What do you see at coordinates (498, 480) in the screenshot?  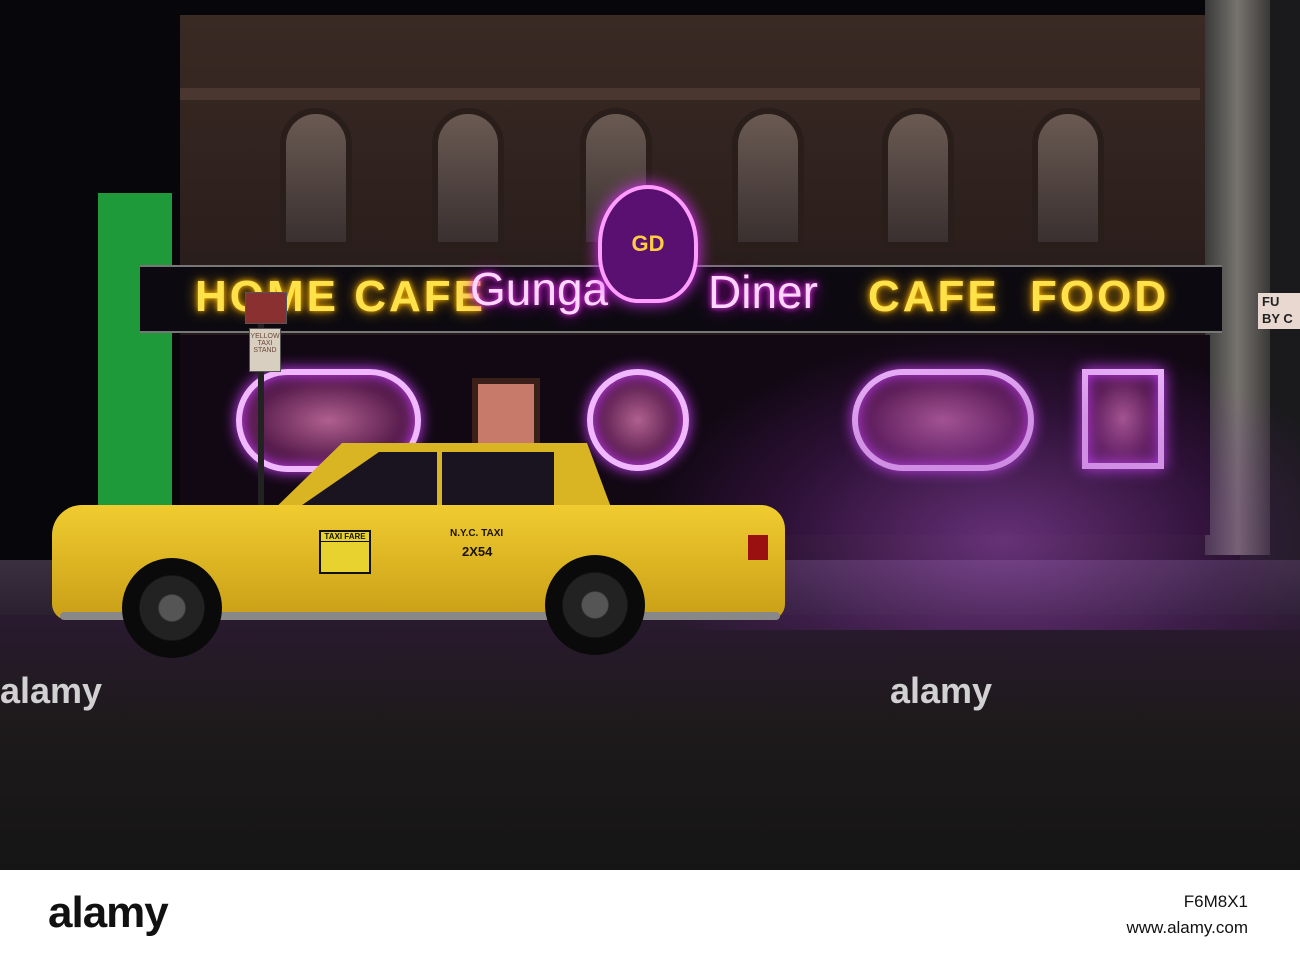 I see `taxi-rear-window` at bounding box center [498, 480].